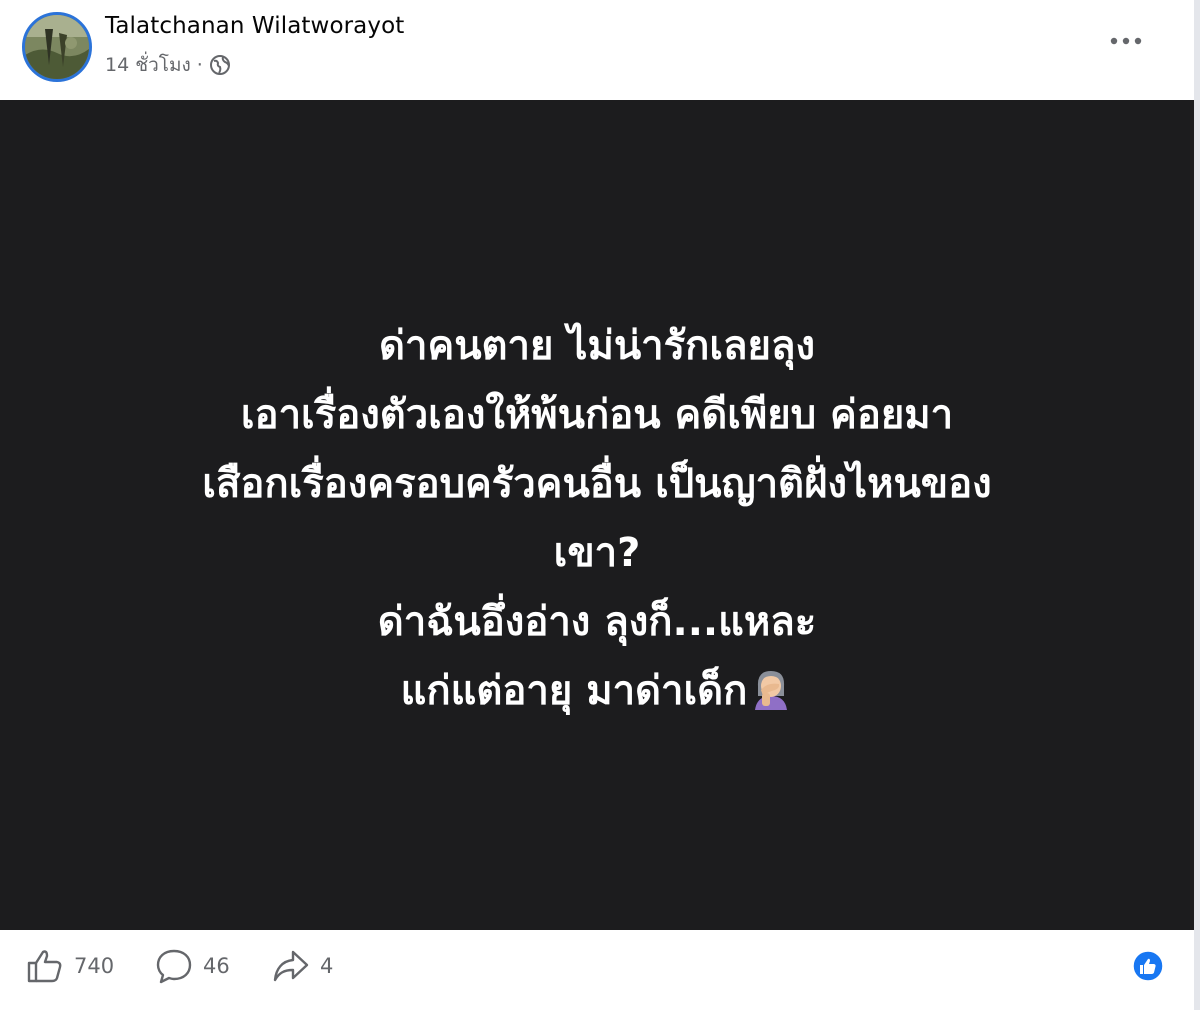  What do you see at coordinates (148, 65) in the screenshot?
I see `post-timestamp: 14 ชั่วโมง` at bounding box center [148, 65].